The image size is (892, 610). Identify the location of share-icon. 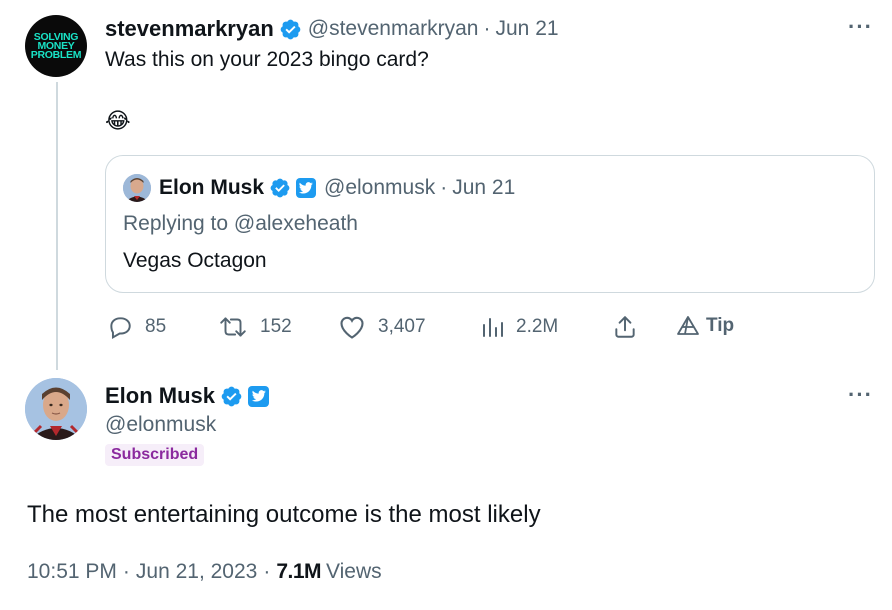
(625, 327).